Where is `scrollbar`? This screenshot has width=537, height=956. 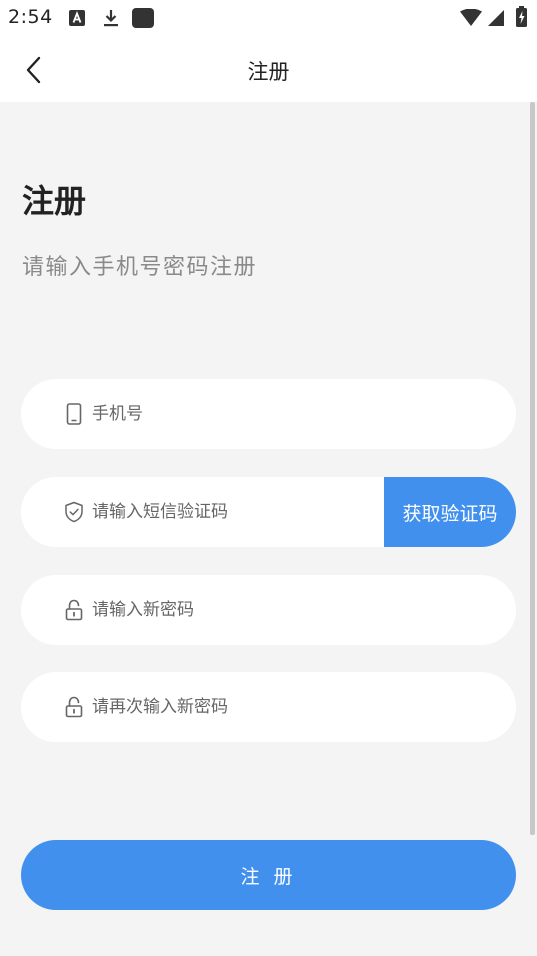 scrollbar is located at coordinates (532, 468).